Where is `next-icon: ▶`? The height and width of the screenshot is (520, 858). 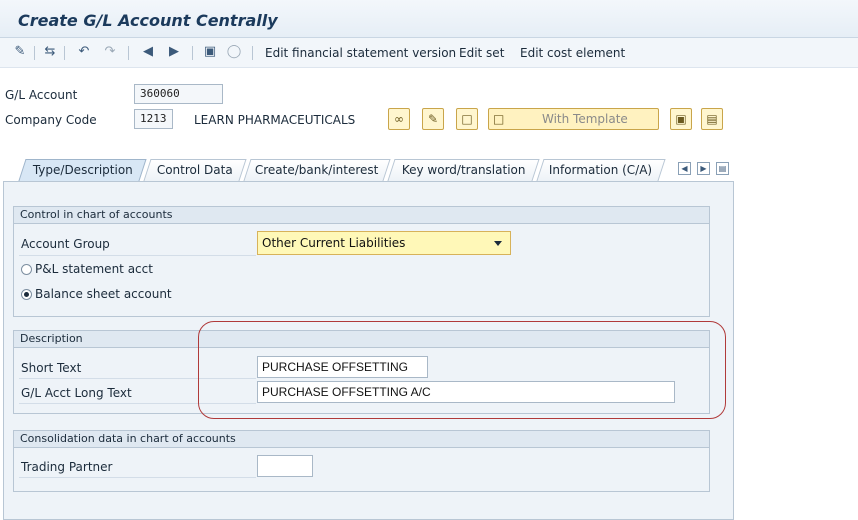
next-icon: ▶ is located at coordinates (174, 52).